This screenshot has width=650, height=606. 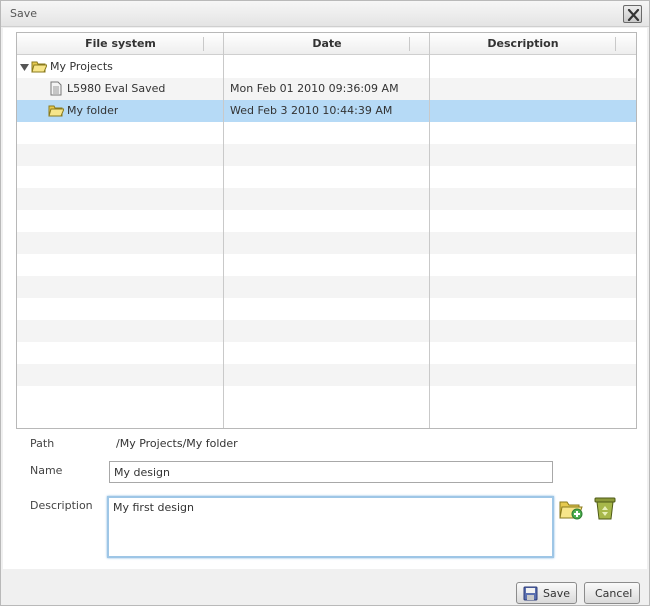 What do you see at coordinates (93, 110) in the screenshot?
I see `row-name: My folder` at bounding box center [93, 110].